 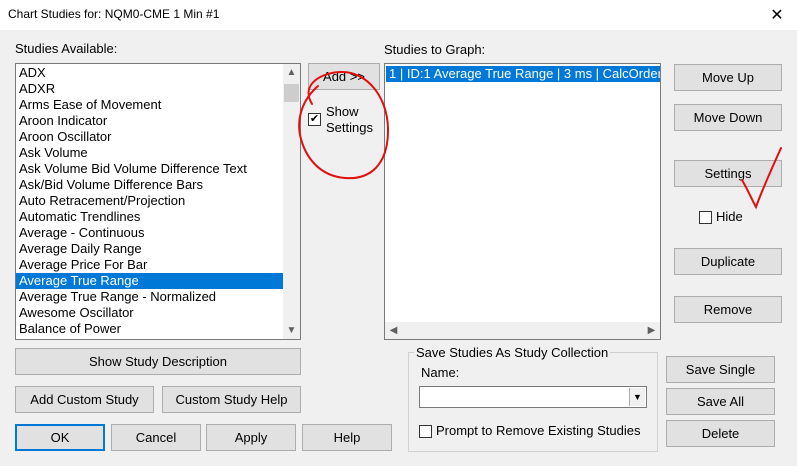 What do you see at coordinates (291, 201) in the screenshot?
I see `studies-available-scrollbar: ▲ ▼` at bounding box center [291, 201].